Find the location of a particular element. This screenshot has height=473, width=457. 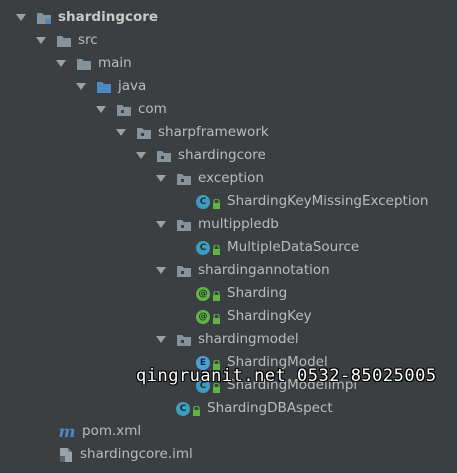

tree-label-iml: shardingcore.iml is located at coordinates (136, 454).